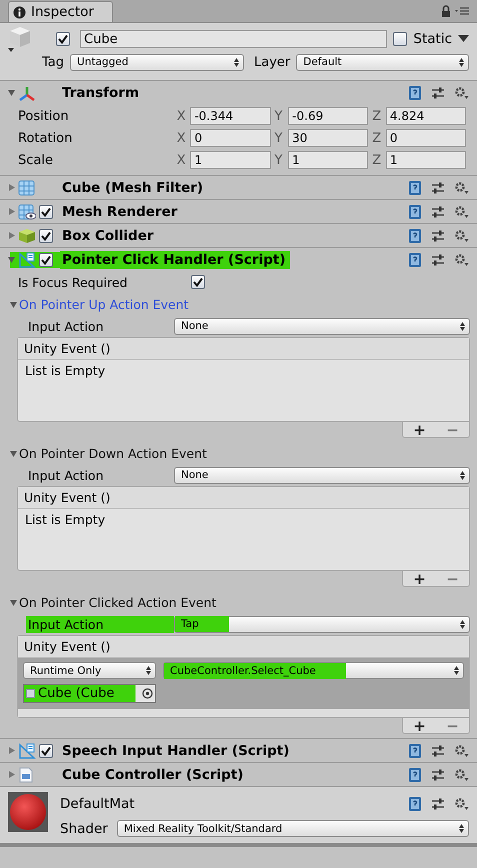 The width and height of the screenshot is (477, 868). I want to click on object-field: Cube (Cube, so click(89, 693).